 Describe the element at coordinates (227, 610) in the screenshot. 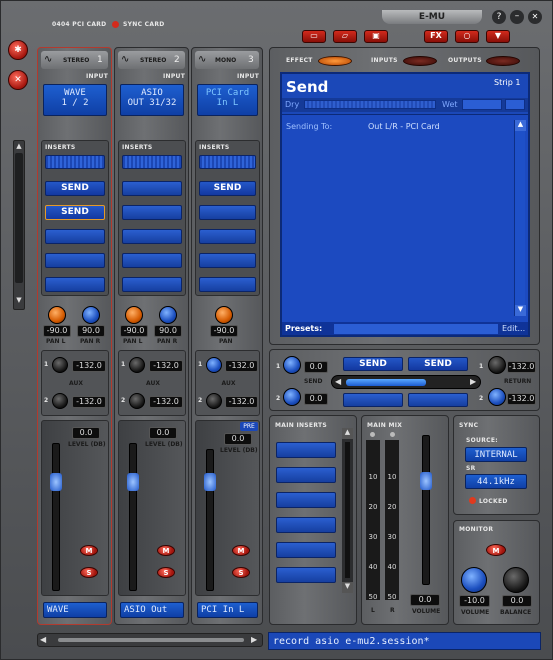

I see `strip-name: PCI In L` at that location.